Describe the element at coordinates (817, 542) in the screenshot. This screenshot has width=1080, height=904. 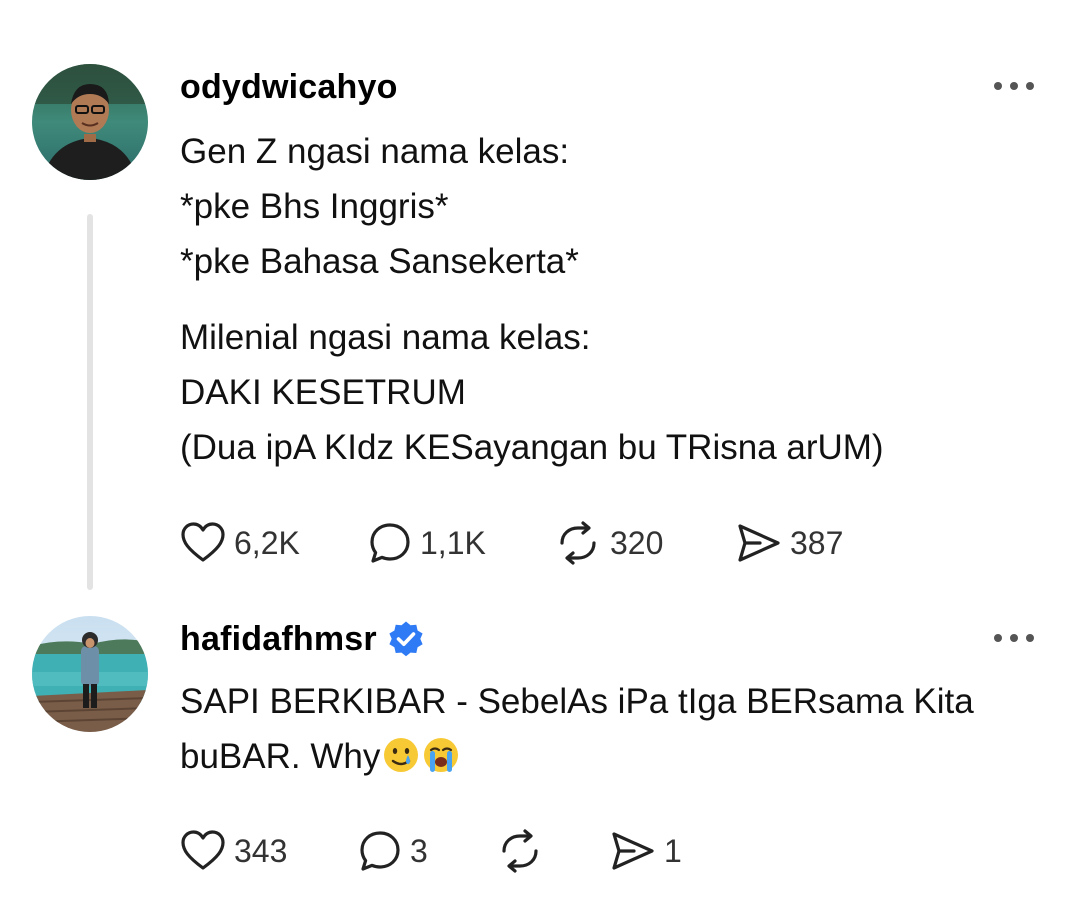
I see `share-count: 387` at that location.